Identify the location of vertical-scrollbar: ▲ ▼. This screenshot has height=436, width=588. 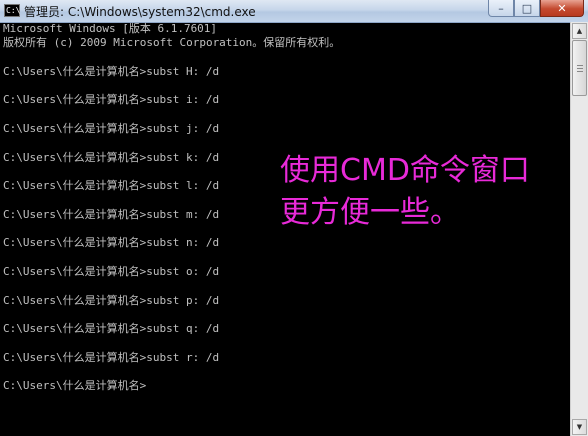
(579, 229).